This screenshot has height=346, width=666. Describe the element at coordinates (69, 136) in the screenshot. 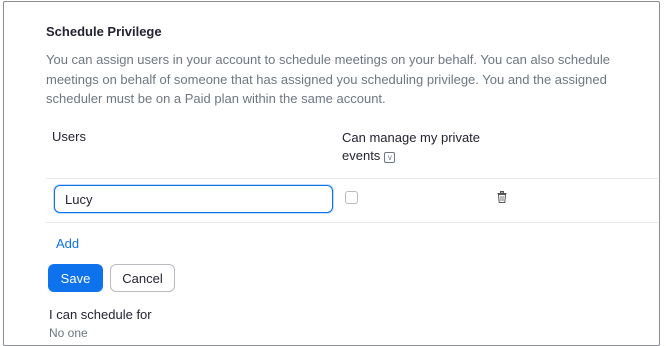

I see `column-header-users: Users` at that location.